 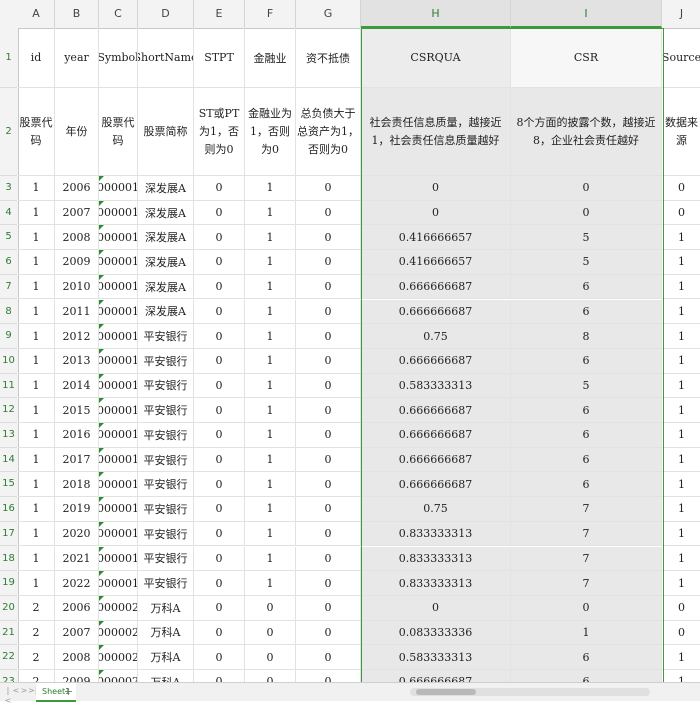 What do you see at coordinates (77, 633) in the screenshot?
I see `data-cell-b: 2007` at bounding box center [77, 633].